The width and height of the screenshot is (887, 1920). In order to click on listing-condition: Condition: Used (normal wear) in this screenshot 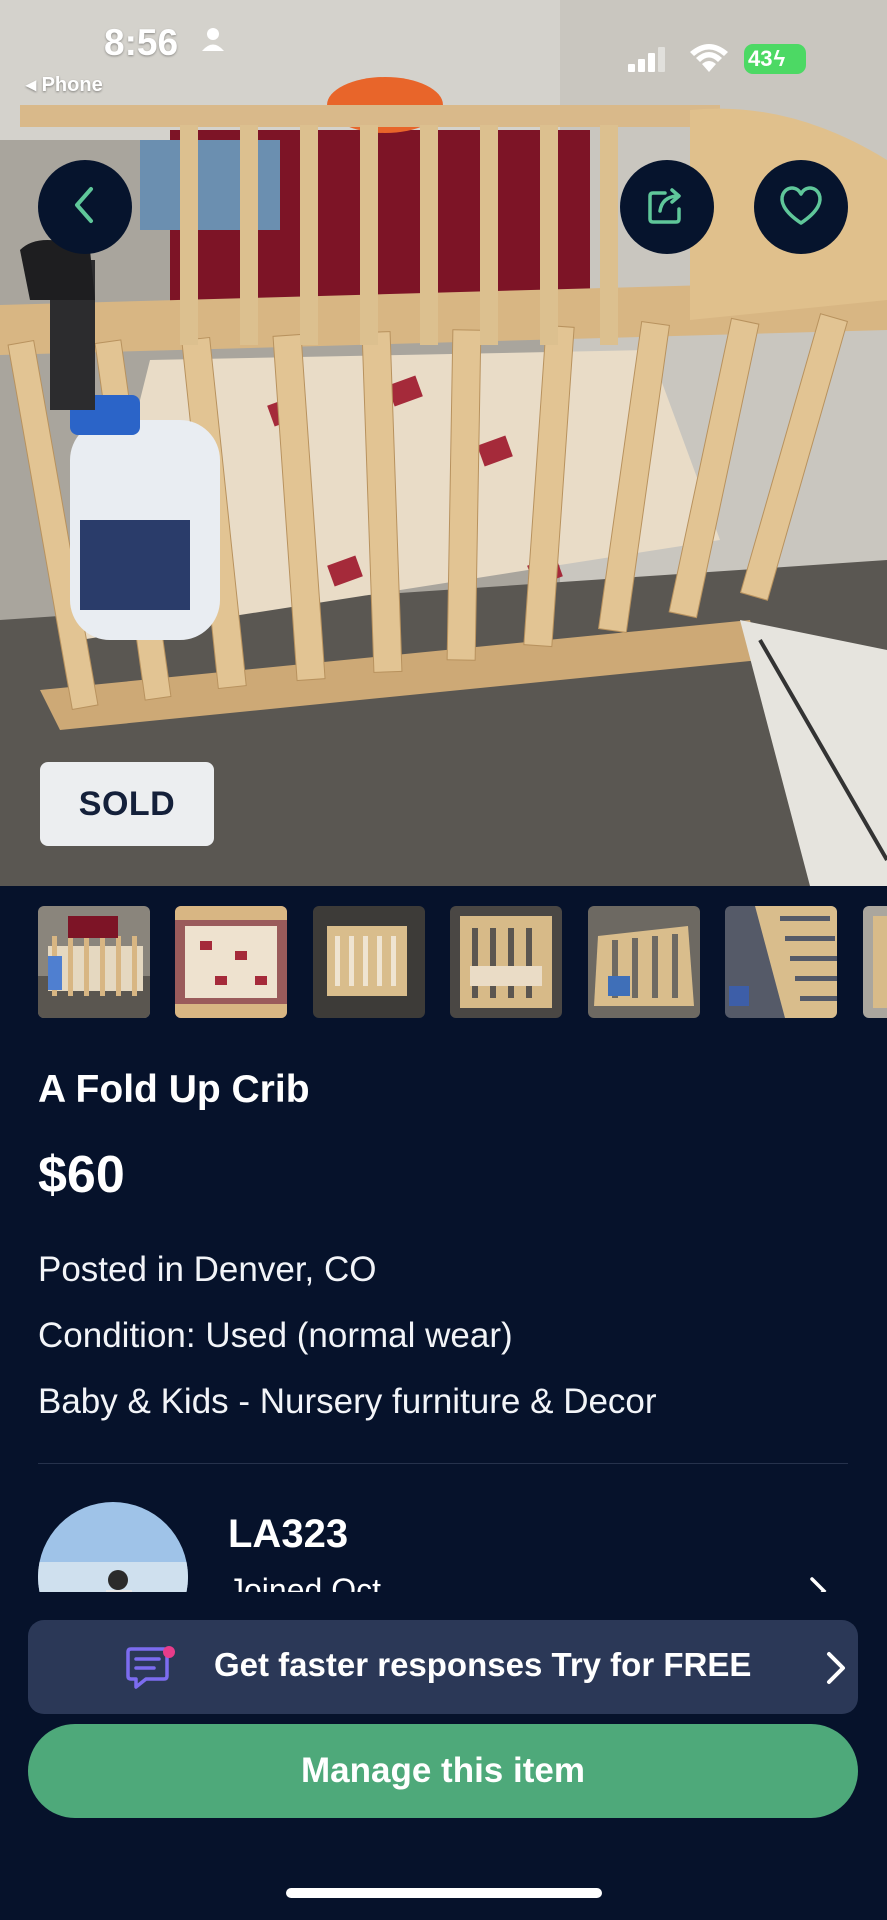, I will do `click(275, 1335)`.